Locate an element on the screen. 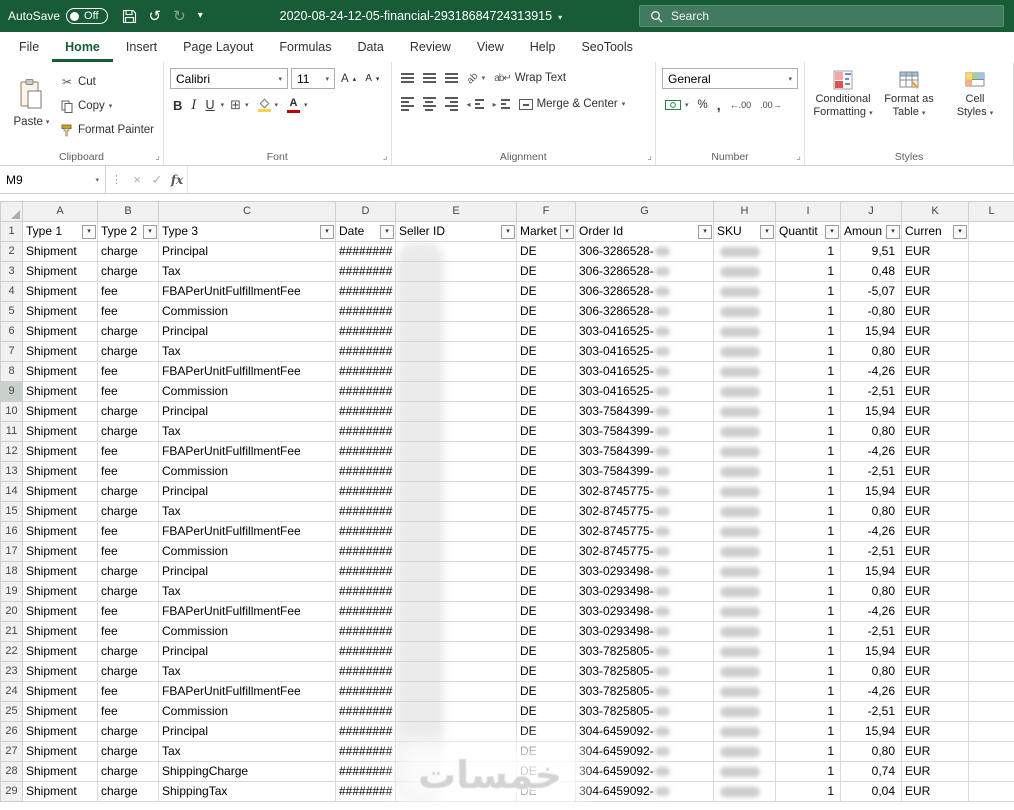 The width and height of the screenshot is (1014, 810). autosave-toggle: Off is located at coordinates (87, 16).